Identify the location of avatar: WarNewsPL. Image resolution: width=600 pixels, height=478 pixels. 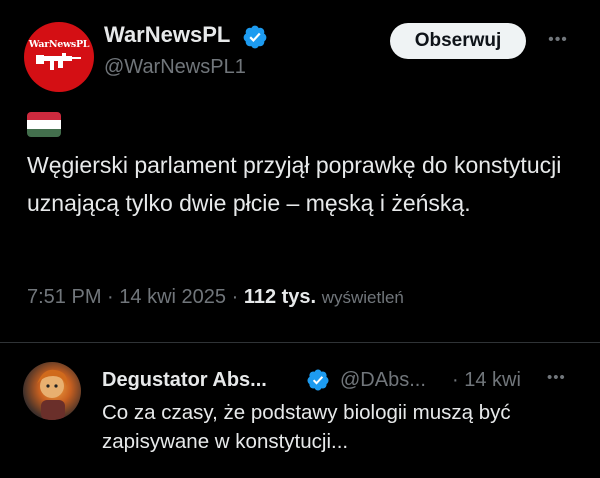
(59, 57).